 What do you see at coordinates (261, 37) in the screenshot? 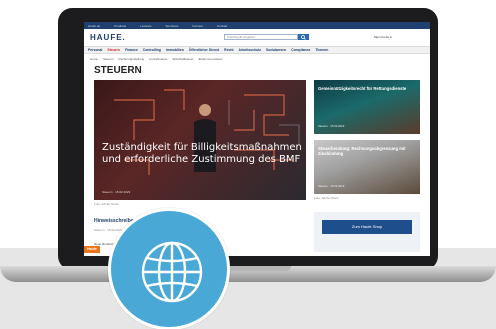
I see `search-input: Suchbegriff eingeben` at bounding box center [261, 37].